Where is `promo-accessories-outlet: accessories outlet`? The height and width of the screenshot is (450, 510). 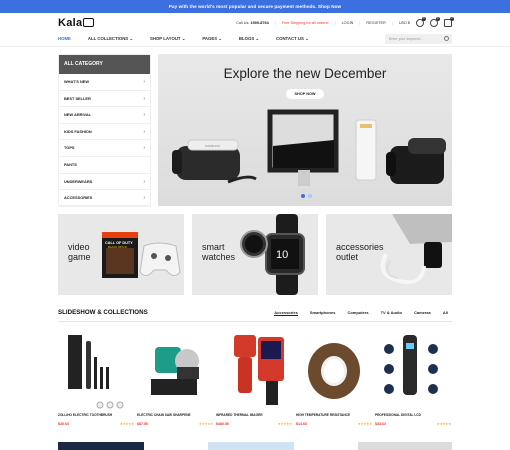 promo-accessories-outlet: accessories outlet is located at coordinates (389, 254).